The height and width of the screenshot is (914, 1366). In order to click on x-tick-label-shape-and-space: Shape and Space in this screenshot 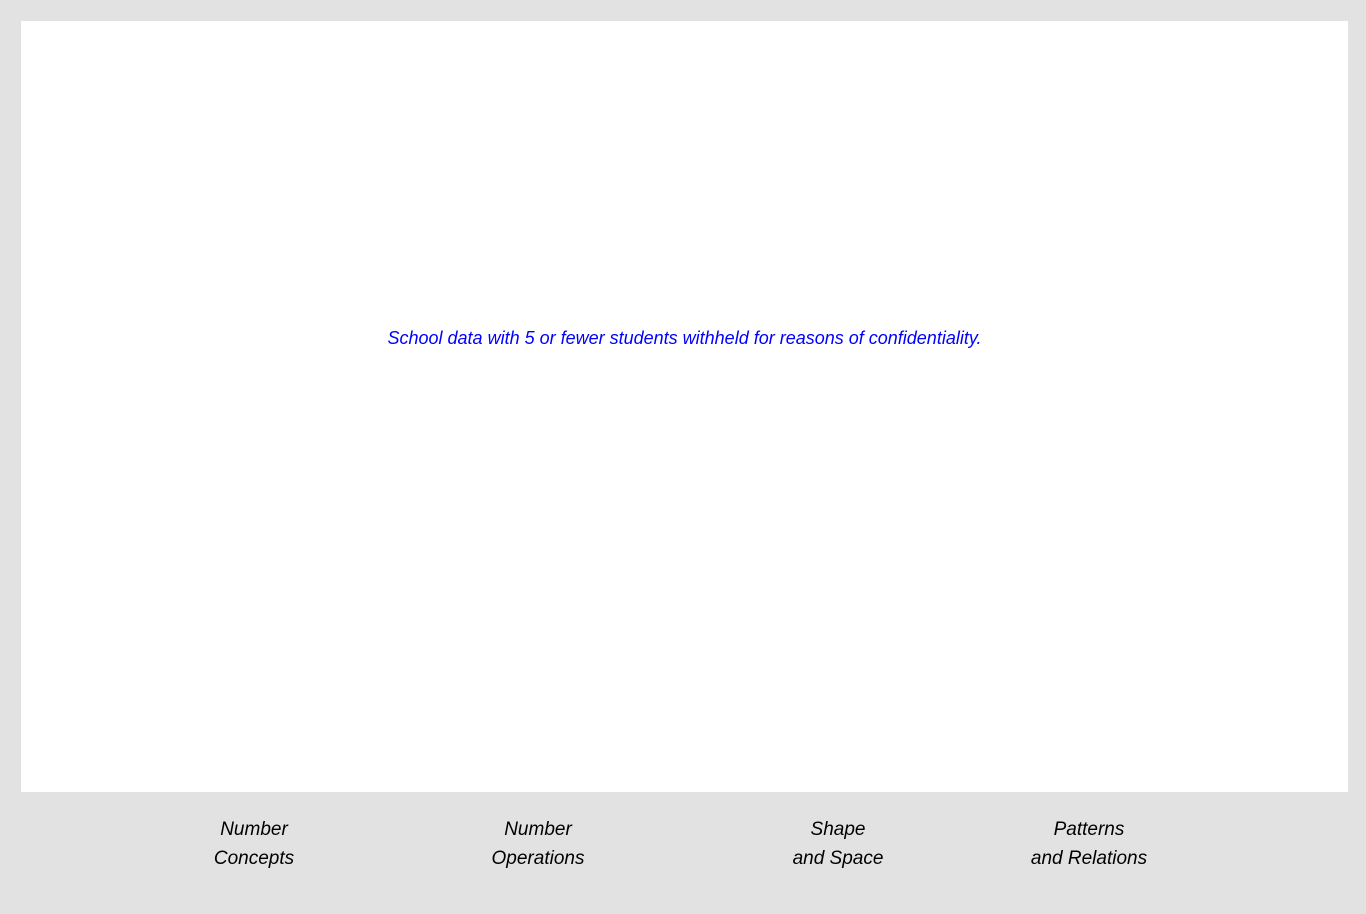, I will do `click(838, 844)`.